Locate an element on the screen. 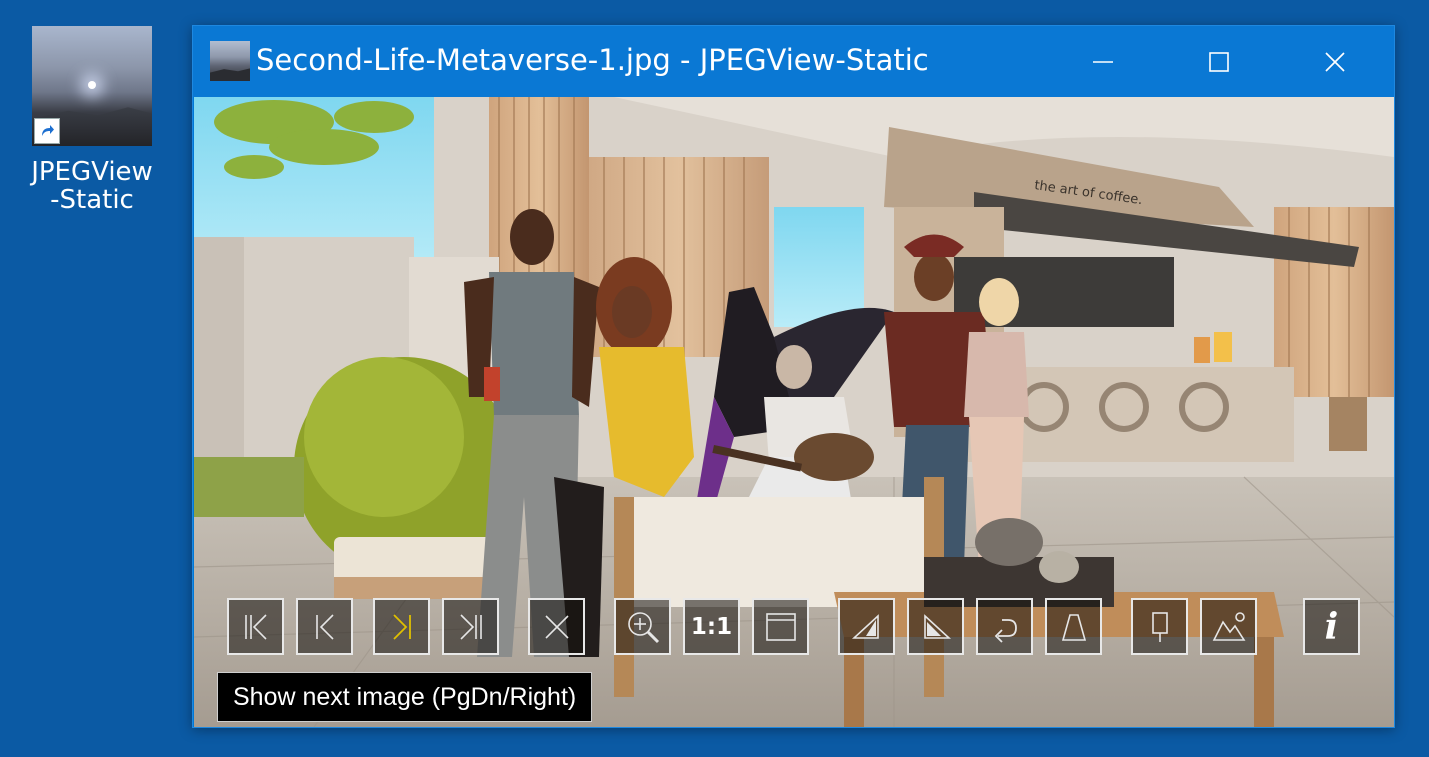  desktop-shortcut-label: JPEGView -Static is located at coordinates (92, 186).